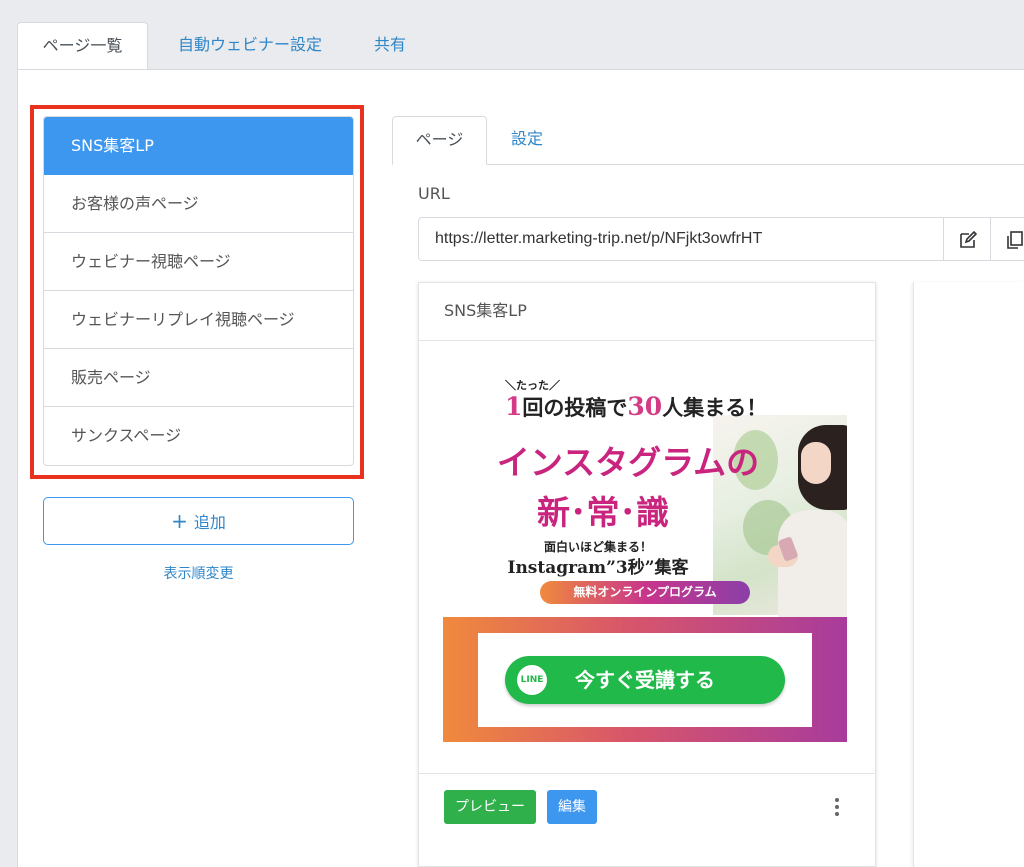 This screenshot has height=867, width=1024. Describe the element at coordinates (490, 807) in the screenshot. I see `preview-button: プレビュー` at that location.